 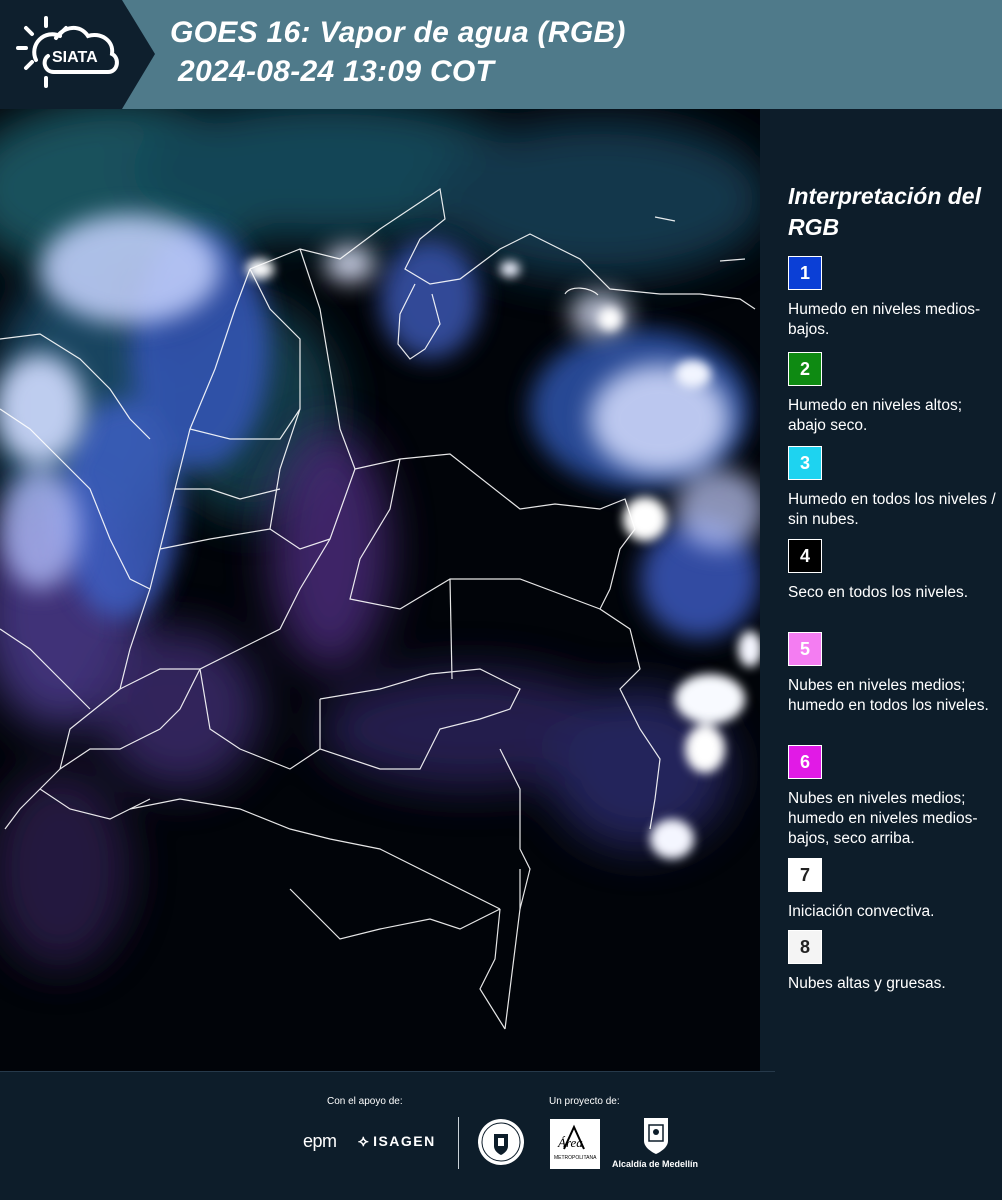 I want to click on legend-label: Humedo en todos los niveles / sin nubes., so click(x=892, y=509).